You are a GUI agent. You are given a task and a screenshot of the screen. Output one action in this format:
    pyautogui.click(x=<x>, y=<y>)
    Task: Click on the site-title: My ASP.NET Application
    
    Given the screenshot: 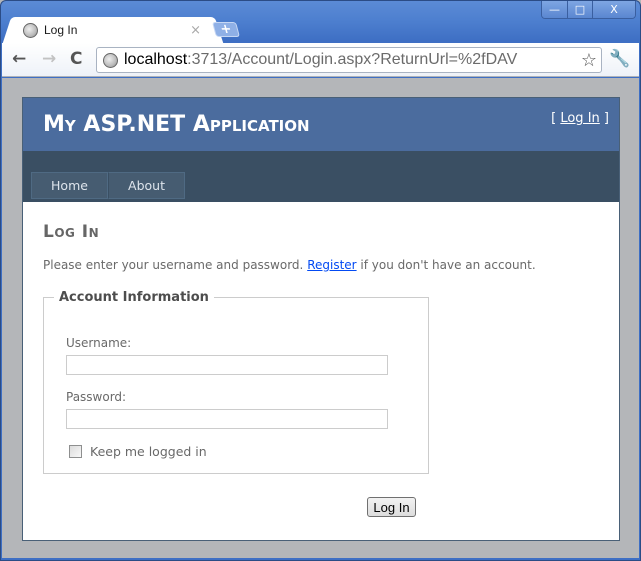 What is the action you would take?
    pyautogui.click(x=176, y=124)
    